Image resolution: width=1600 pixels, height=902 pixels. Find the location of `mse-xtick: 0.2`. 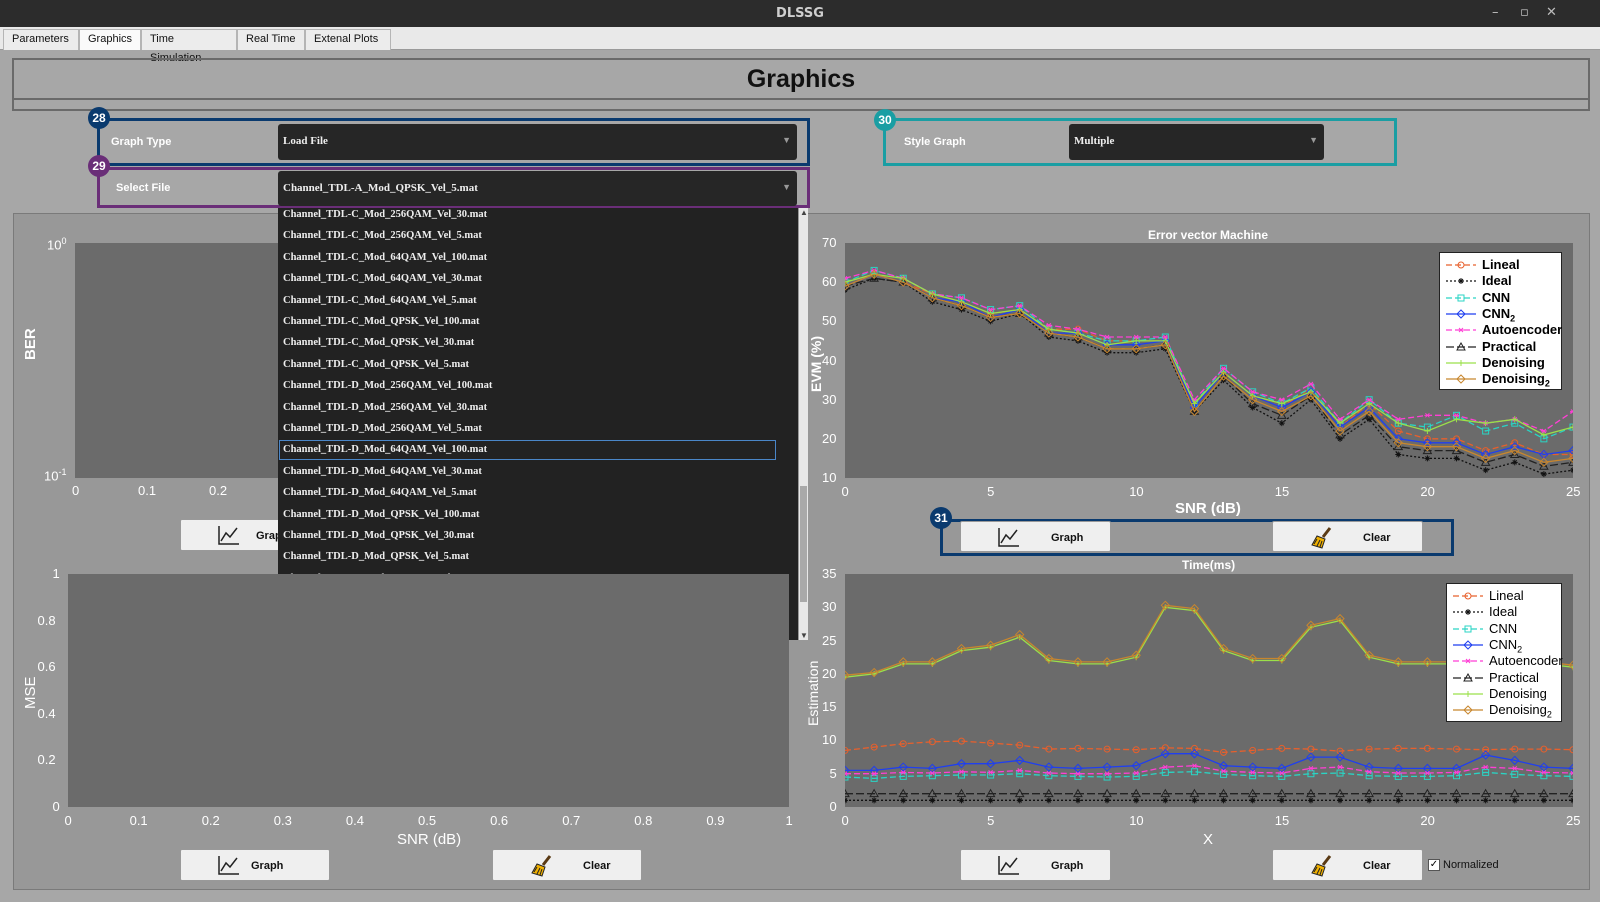

mse-xtick: 0.2 is located at coordinates (210, 820).